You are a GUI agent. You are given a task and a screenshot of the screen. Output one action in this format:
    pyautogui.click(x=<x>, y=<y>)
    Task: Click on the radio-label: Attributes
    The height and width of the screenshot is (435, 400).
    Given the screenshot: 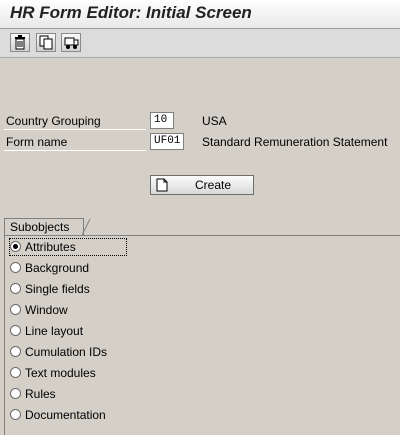 What is the action you would take?
    pyautogui.click(x=50, y=247)
    